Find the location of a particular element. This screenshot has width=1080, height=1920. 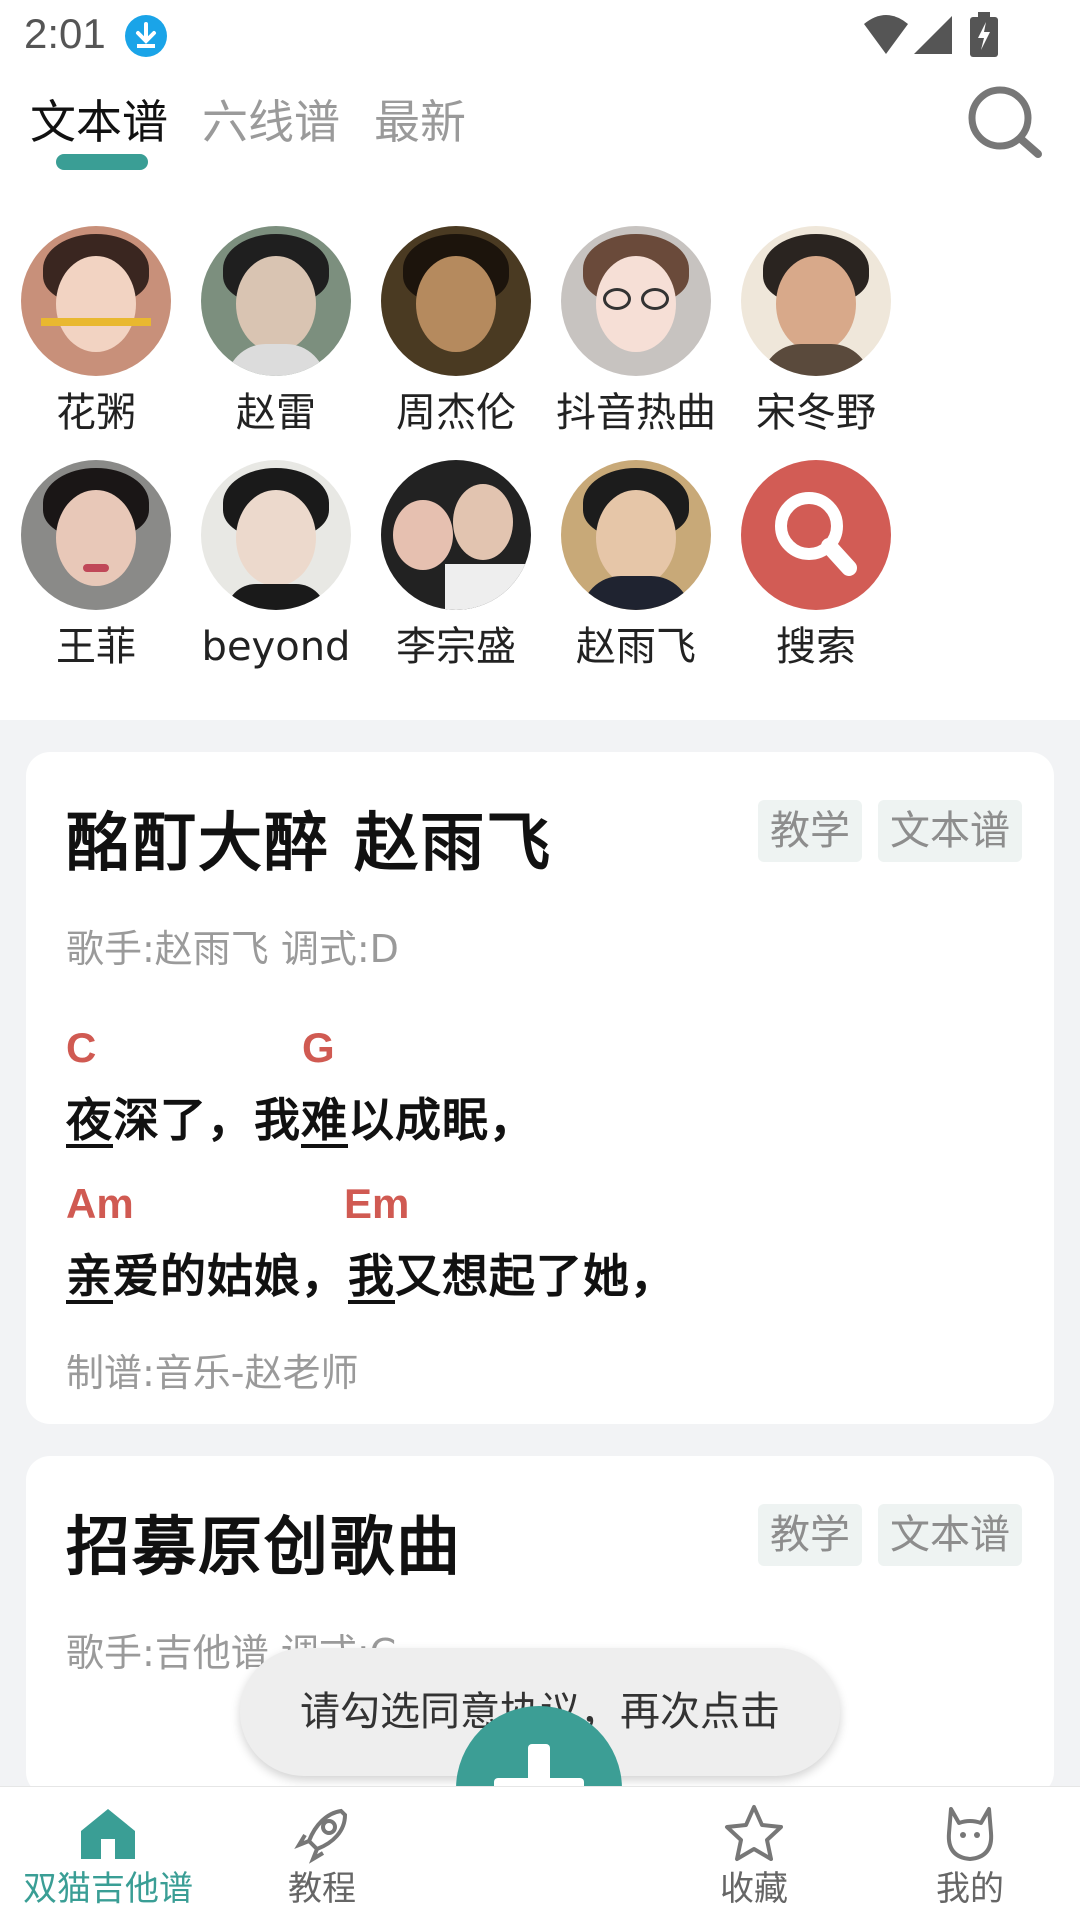

artist-name: beyond is located at coordinates (276, 647).